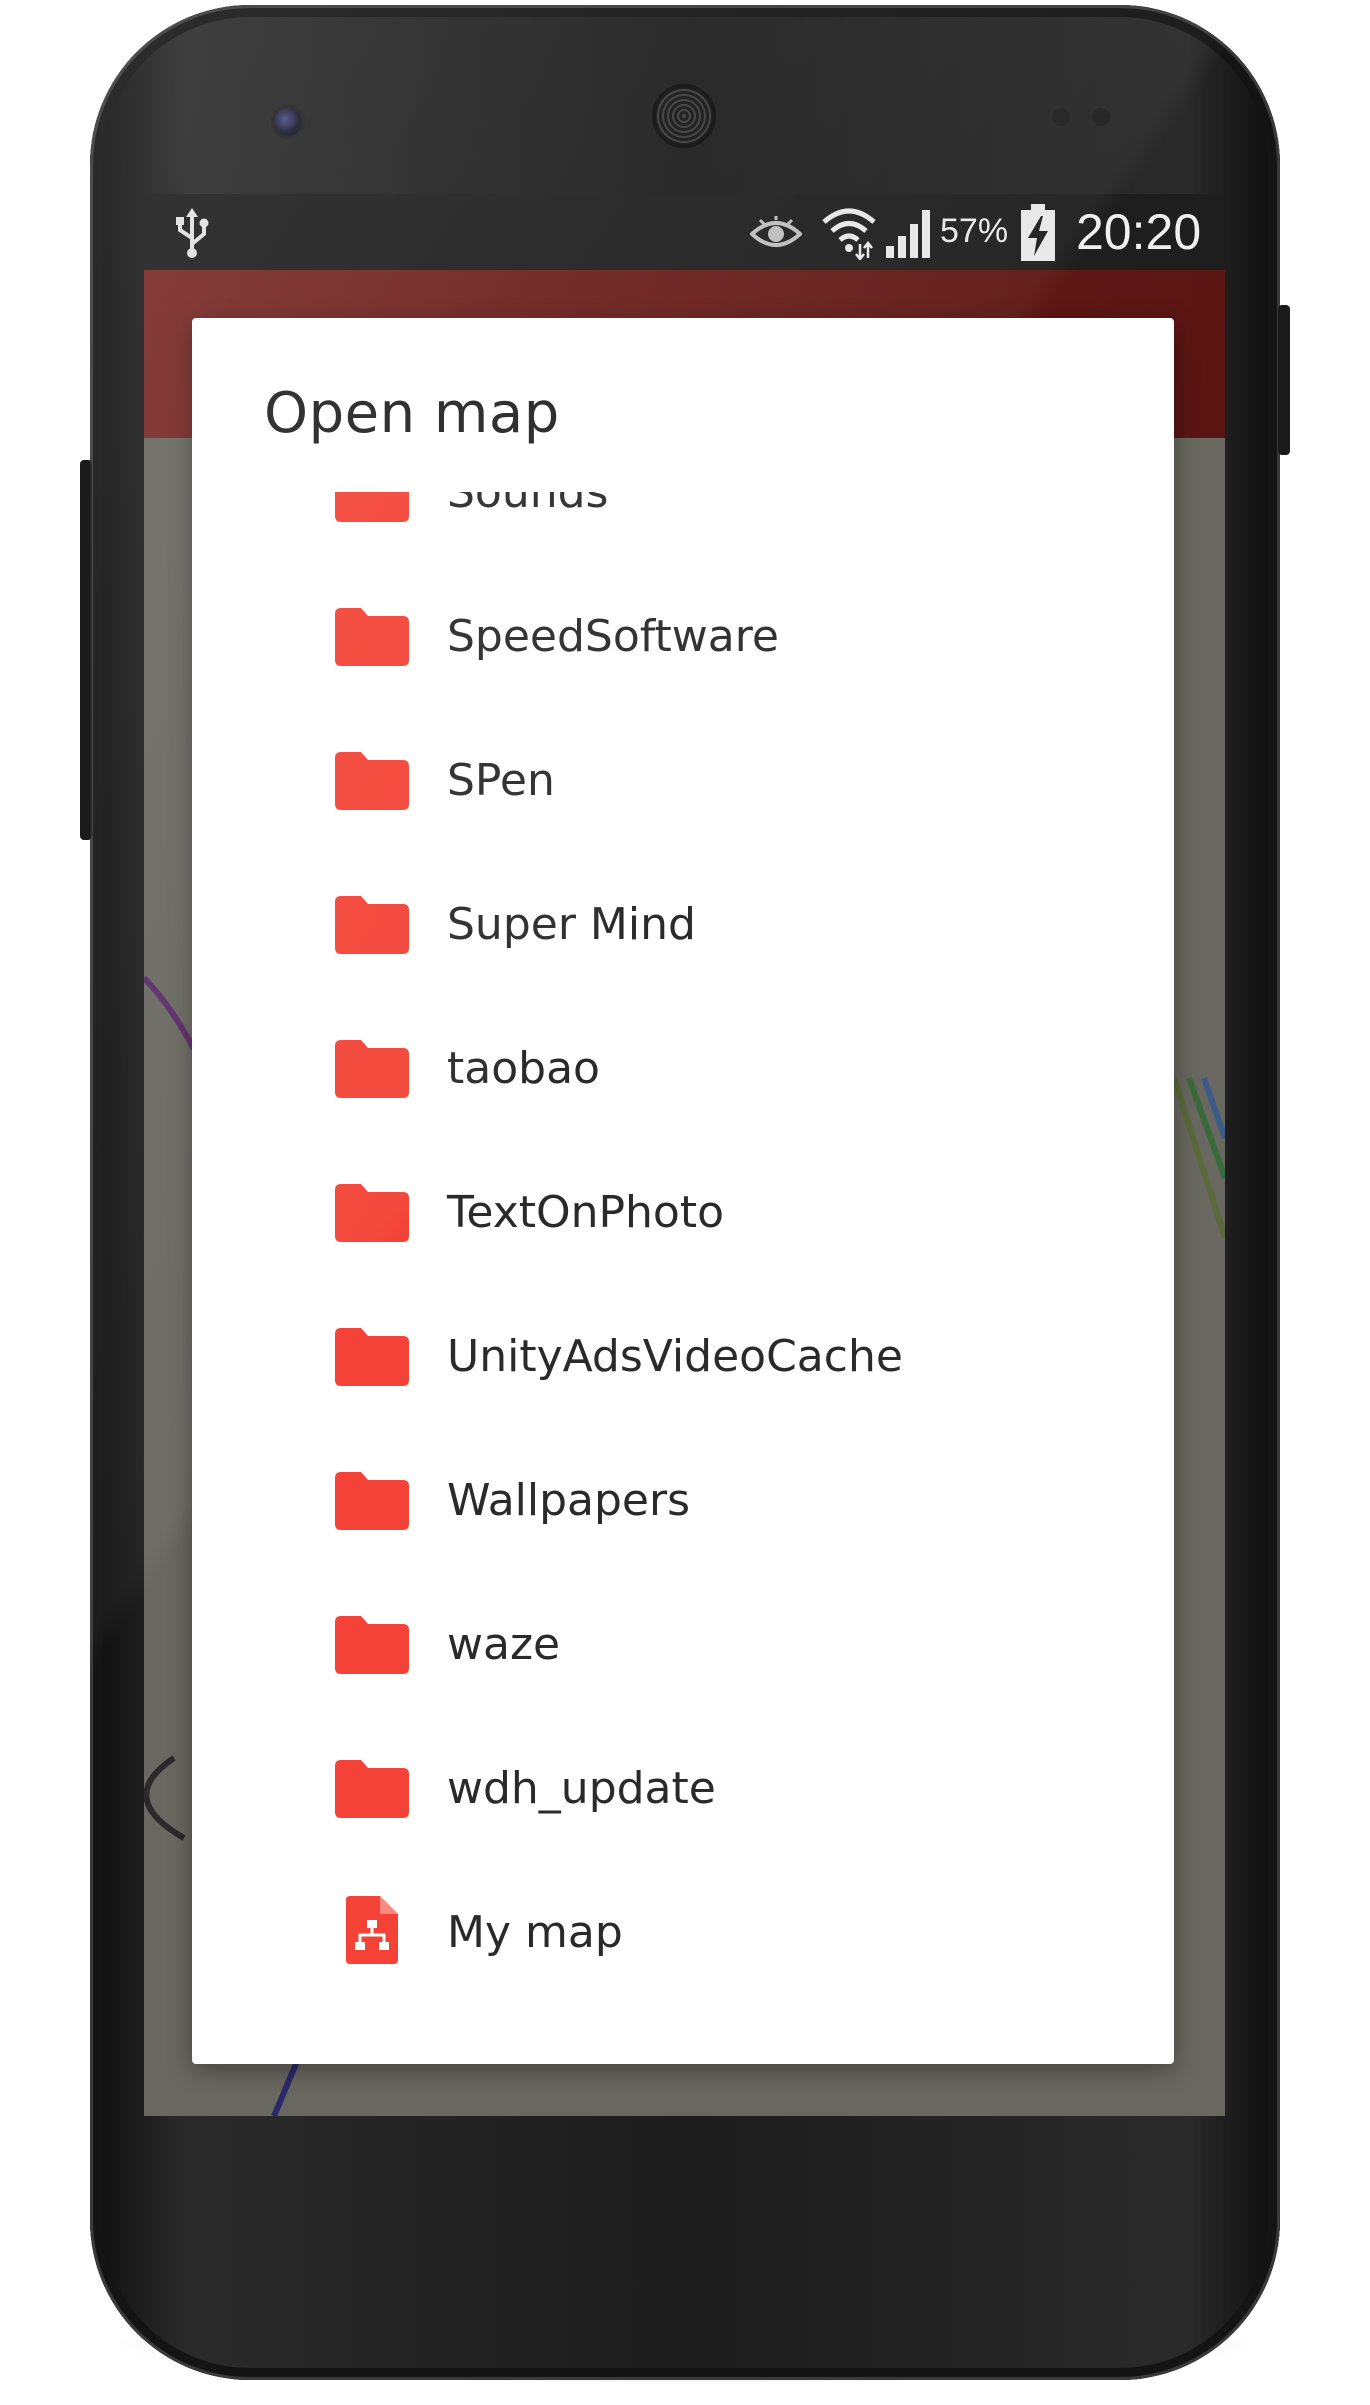 The width and height of the screenshot is (1370, 2405). Describe the element at coordinates (372, 1930) in the screenshot. I see `mindmap-file-icon` at that location.